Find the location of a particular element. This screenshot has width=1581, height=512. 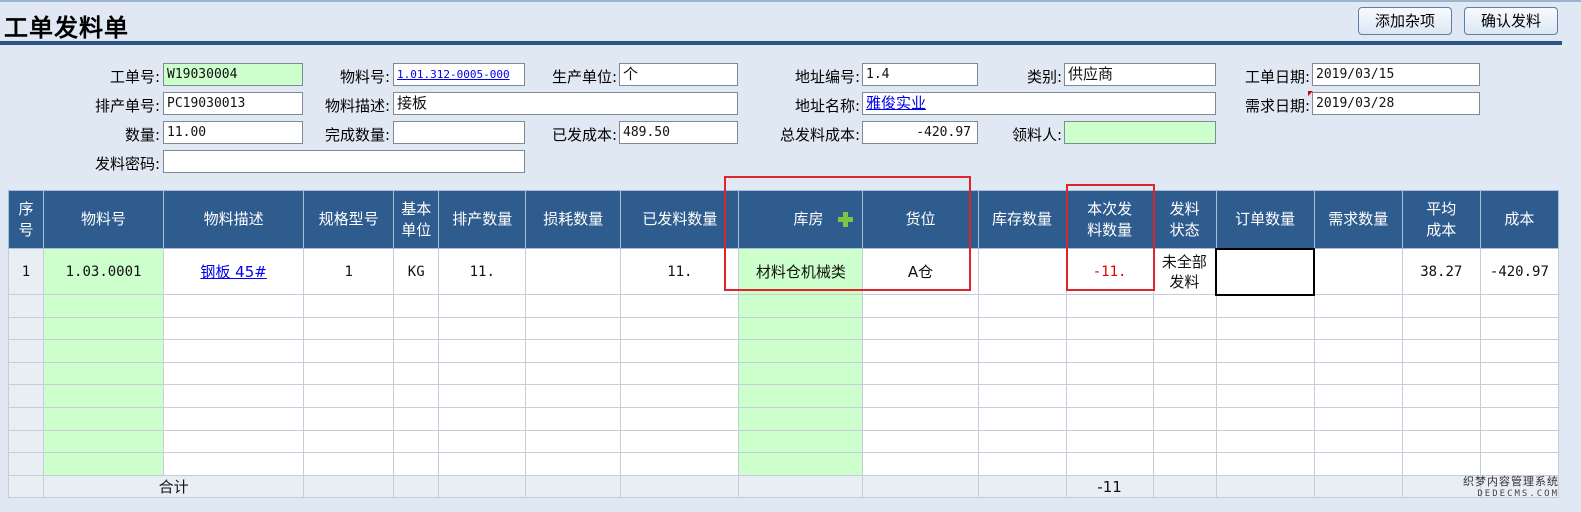

production-unit-field: 个 is located at coordinates (678, 74).